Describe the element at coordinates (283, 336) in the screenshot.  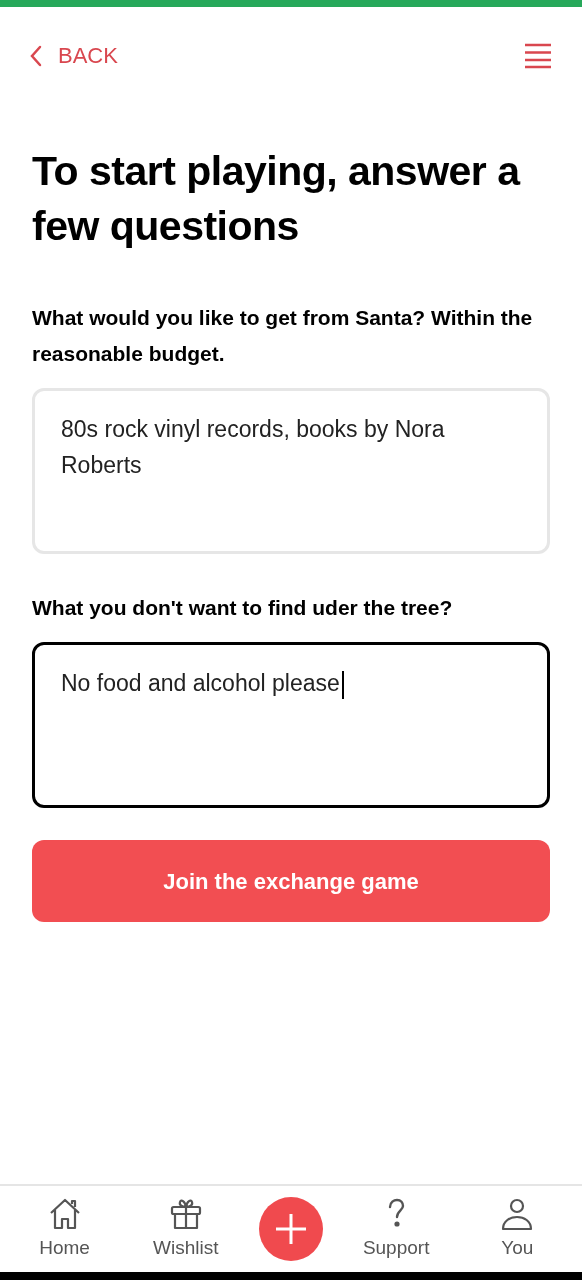
I see `question-label: What would you like to get from Santa? Within the reasonable budget.` at that location.